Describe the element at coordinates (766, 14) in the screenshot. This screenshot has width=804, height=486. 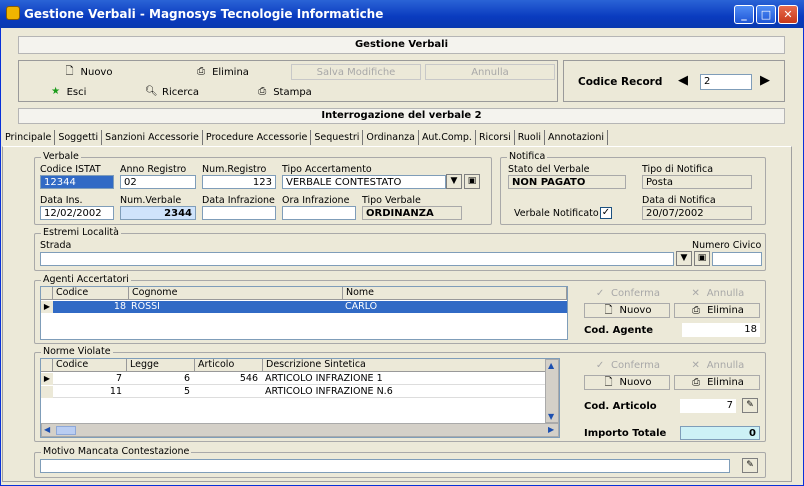
I see `maximize-button: □` at that location.